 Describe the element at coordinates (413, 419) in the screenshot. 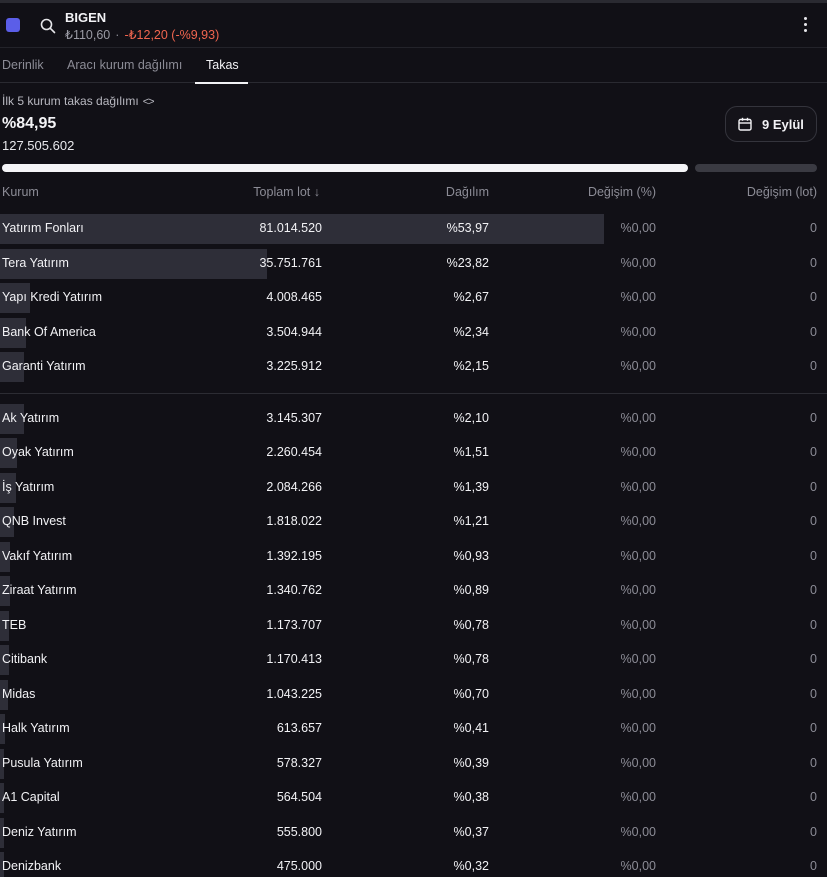

I see `table-row: Ak Yatırım 3.145.307 %2,10 %0,00 0` at that location.